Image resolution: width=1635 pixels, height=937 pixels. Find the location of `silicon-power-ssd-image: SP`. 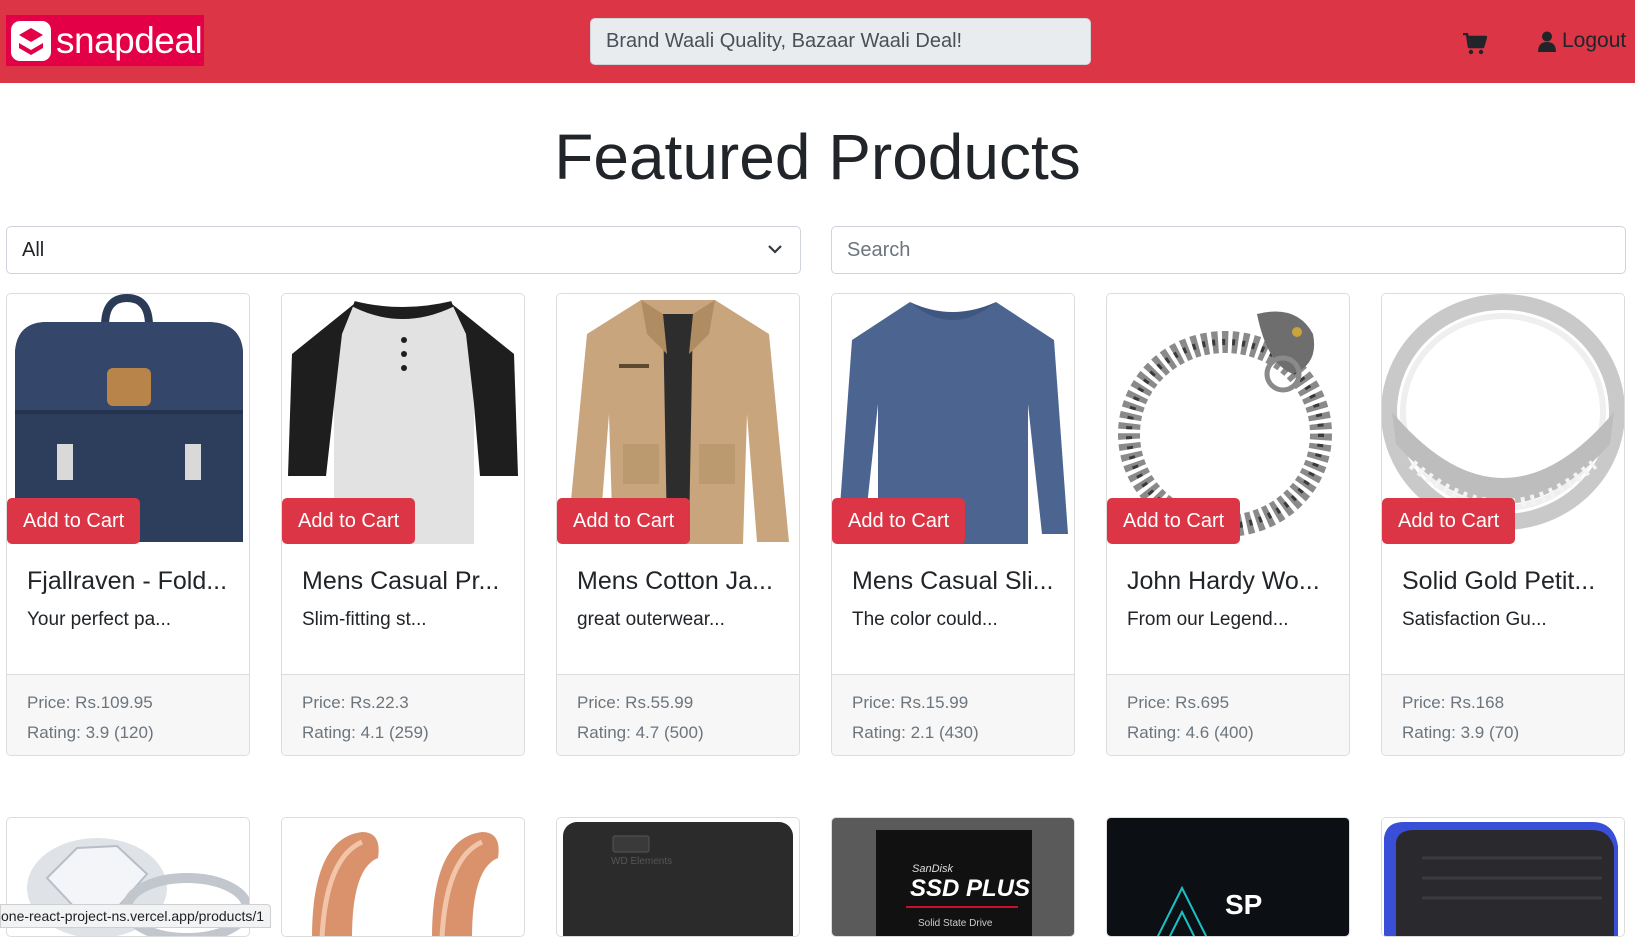

silicon-power-ssd-image: SP is located at coordinates (1228, 877).